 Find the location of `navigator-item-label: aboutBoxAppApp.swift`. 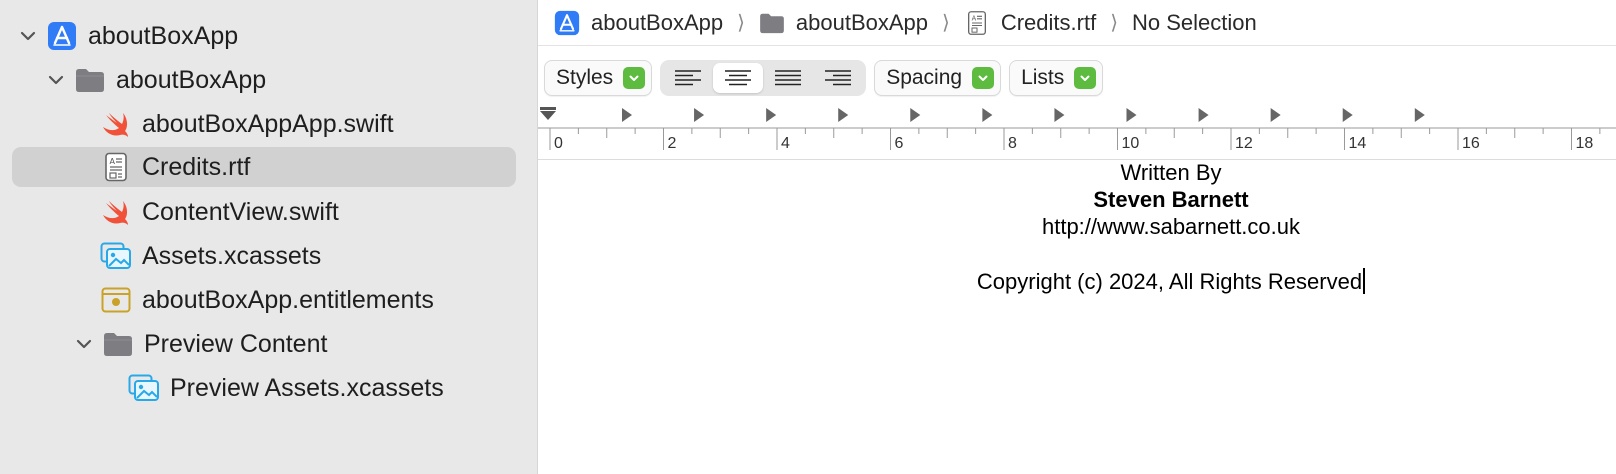

navigator-item-label: aboutBoxAppApp.swift is located at coordinates (268, 123).